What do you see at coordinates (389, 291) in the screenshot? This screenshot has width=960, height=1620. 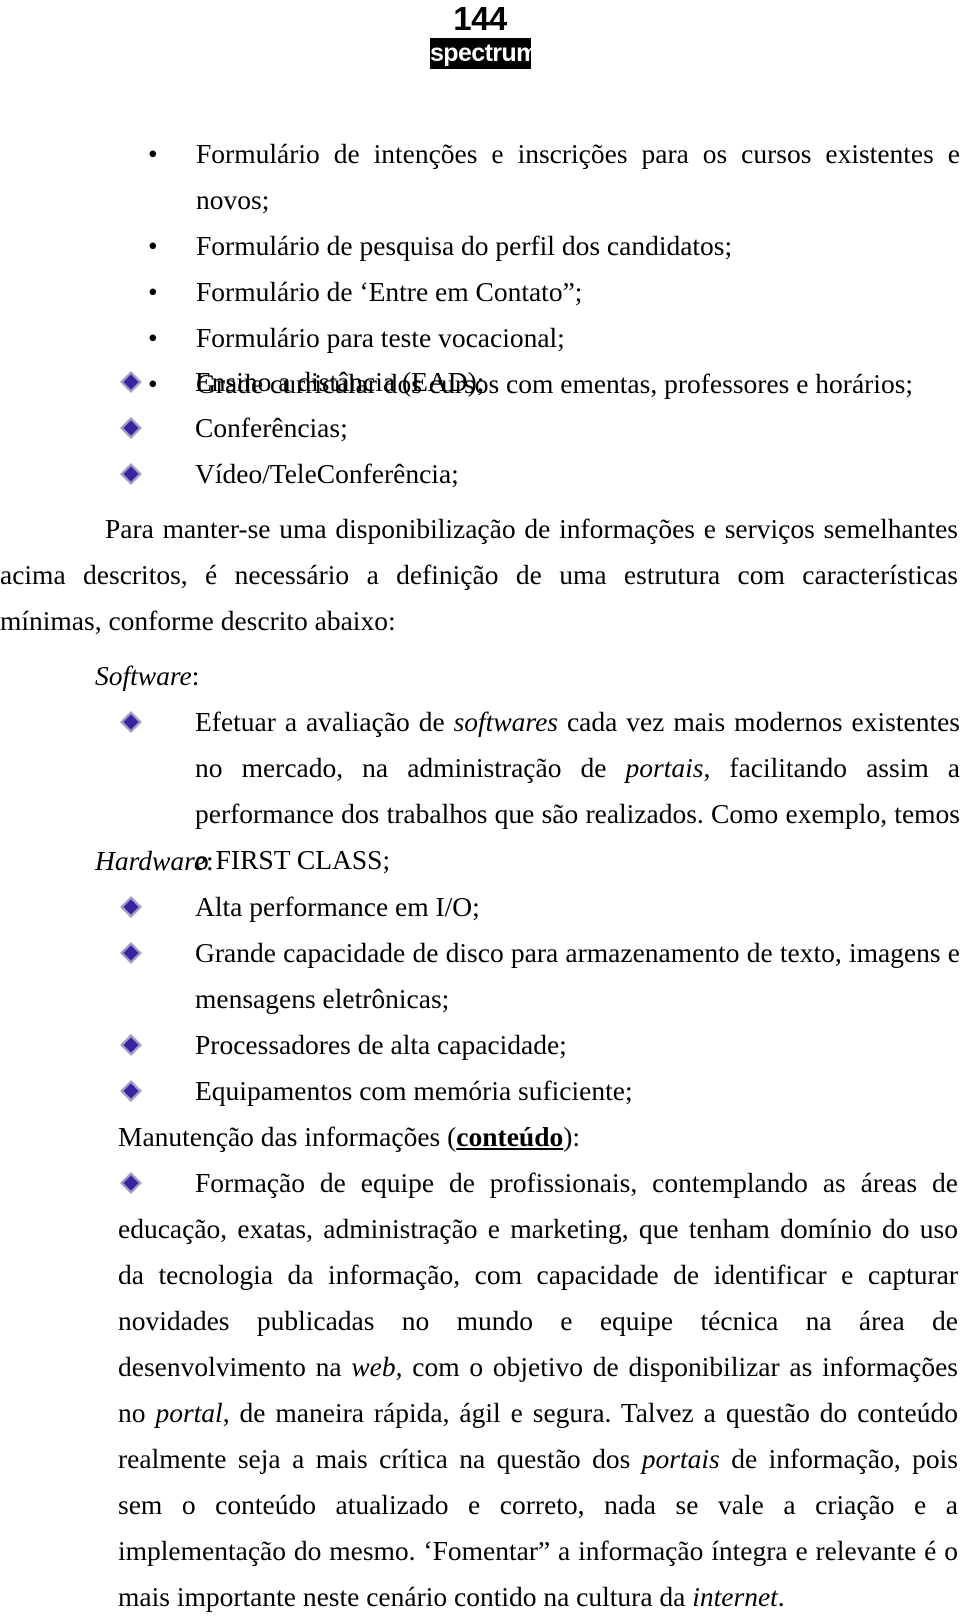 I see `list-item-text: Formulário de ‘Entre em Contato”;` at bounding box center [389, 291].